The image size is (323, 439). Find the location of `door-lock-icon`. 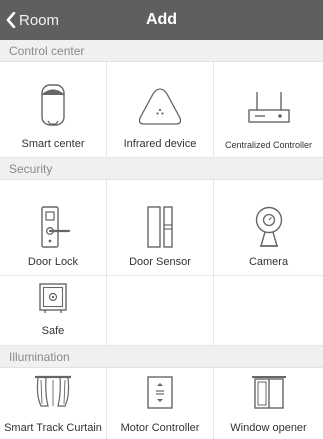

door-lock-icon is located at coordinates (53, 227).